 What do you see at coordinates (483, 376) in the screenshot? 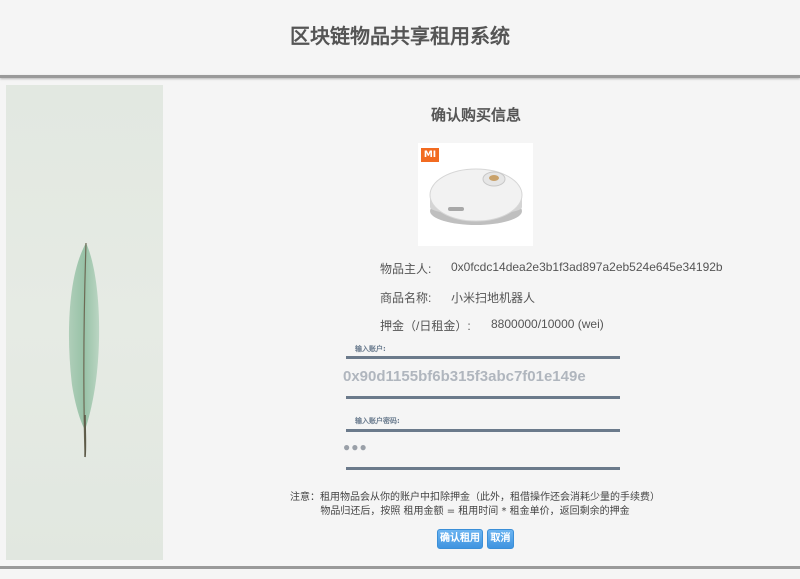
I see `account-input` at bounding box center [483, 376].